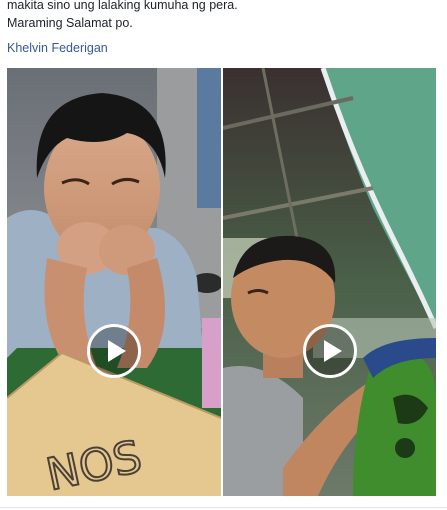 This screenshot has height=510, width=447. I want to click on author-link: Khelvin Federigan, so click(57, 48).